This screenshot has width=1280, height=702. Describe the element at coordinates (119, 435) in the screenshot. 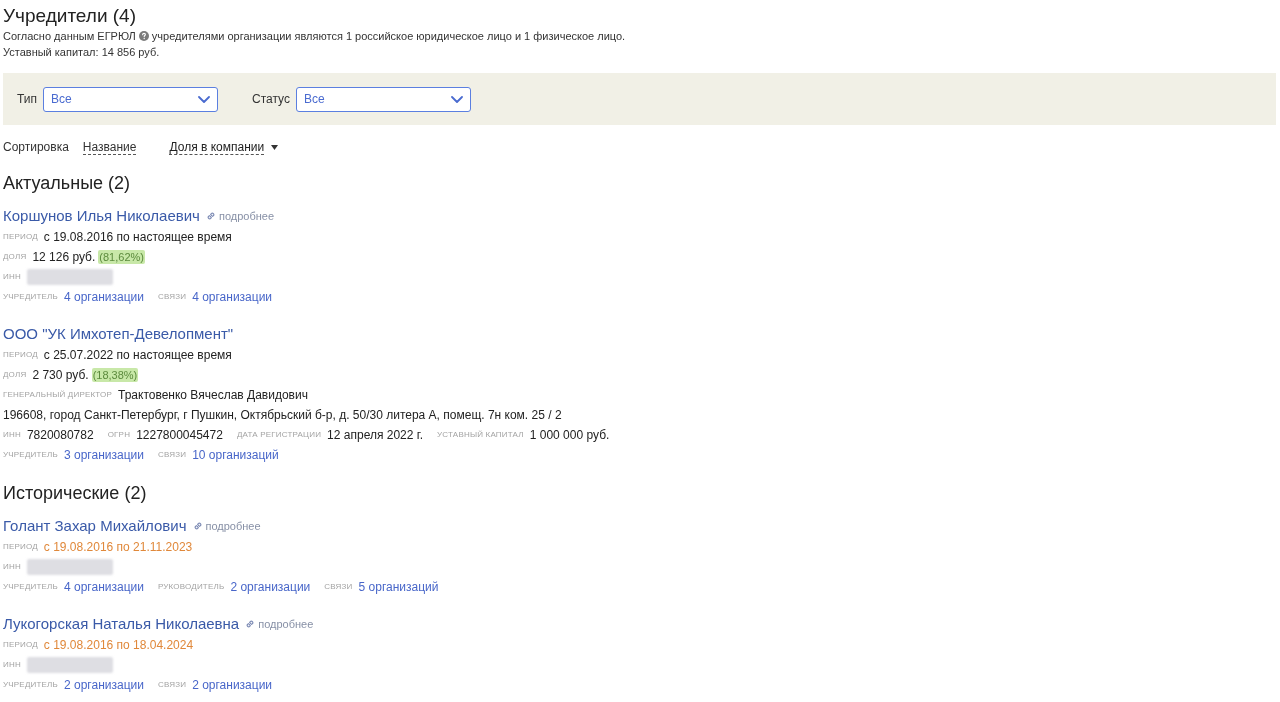

I see `field-label: ОГРН` at that location.